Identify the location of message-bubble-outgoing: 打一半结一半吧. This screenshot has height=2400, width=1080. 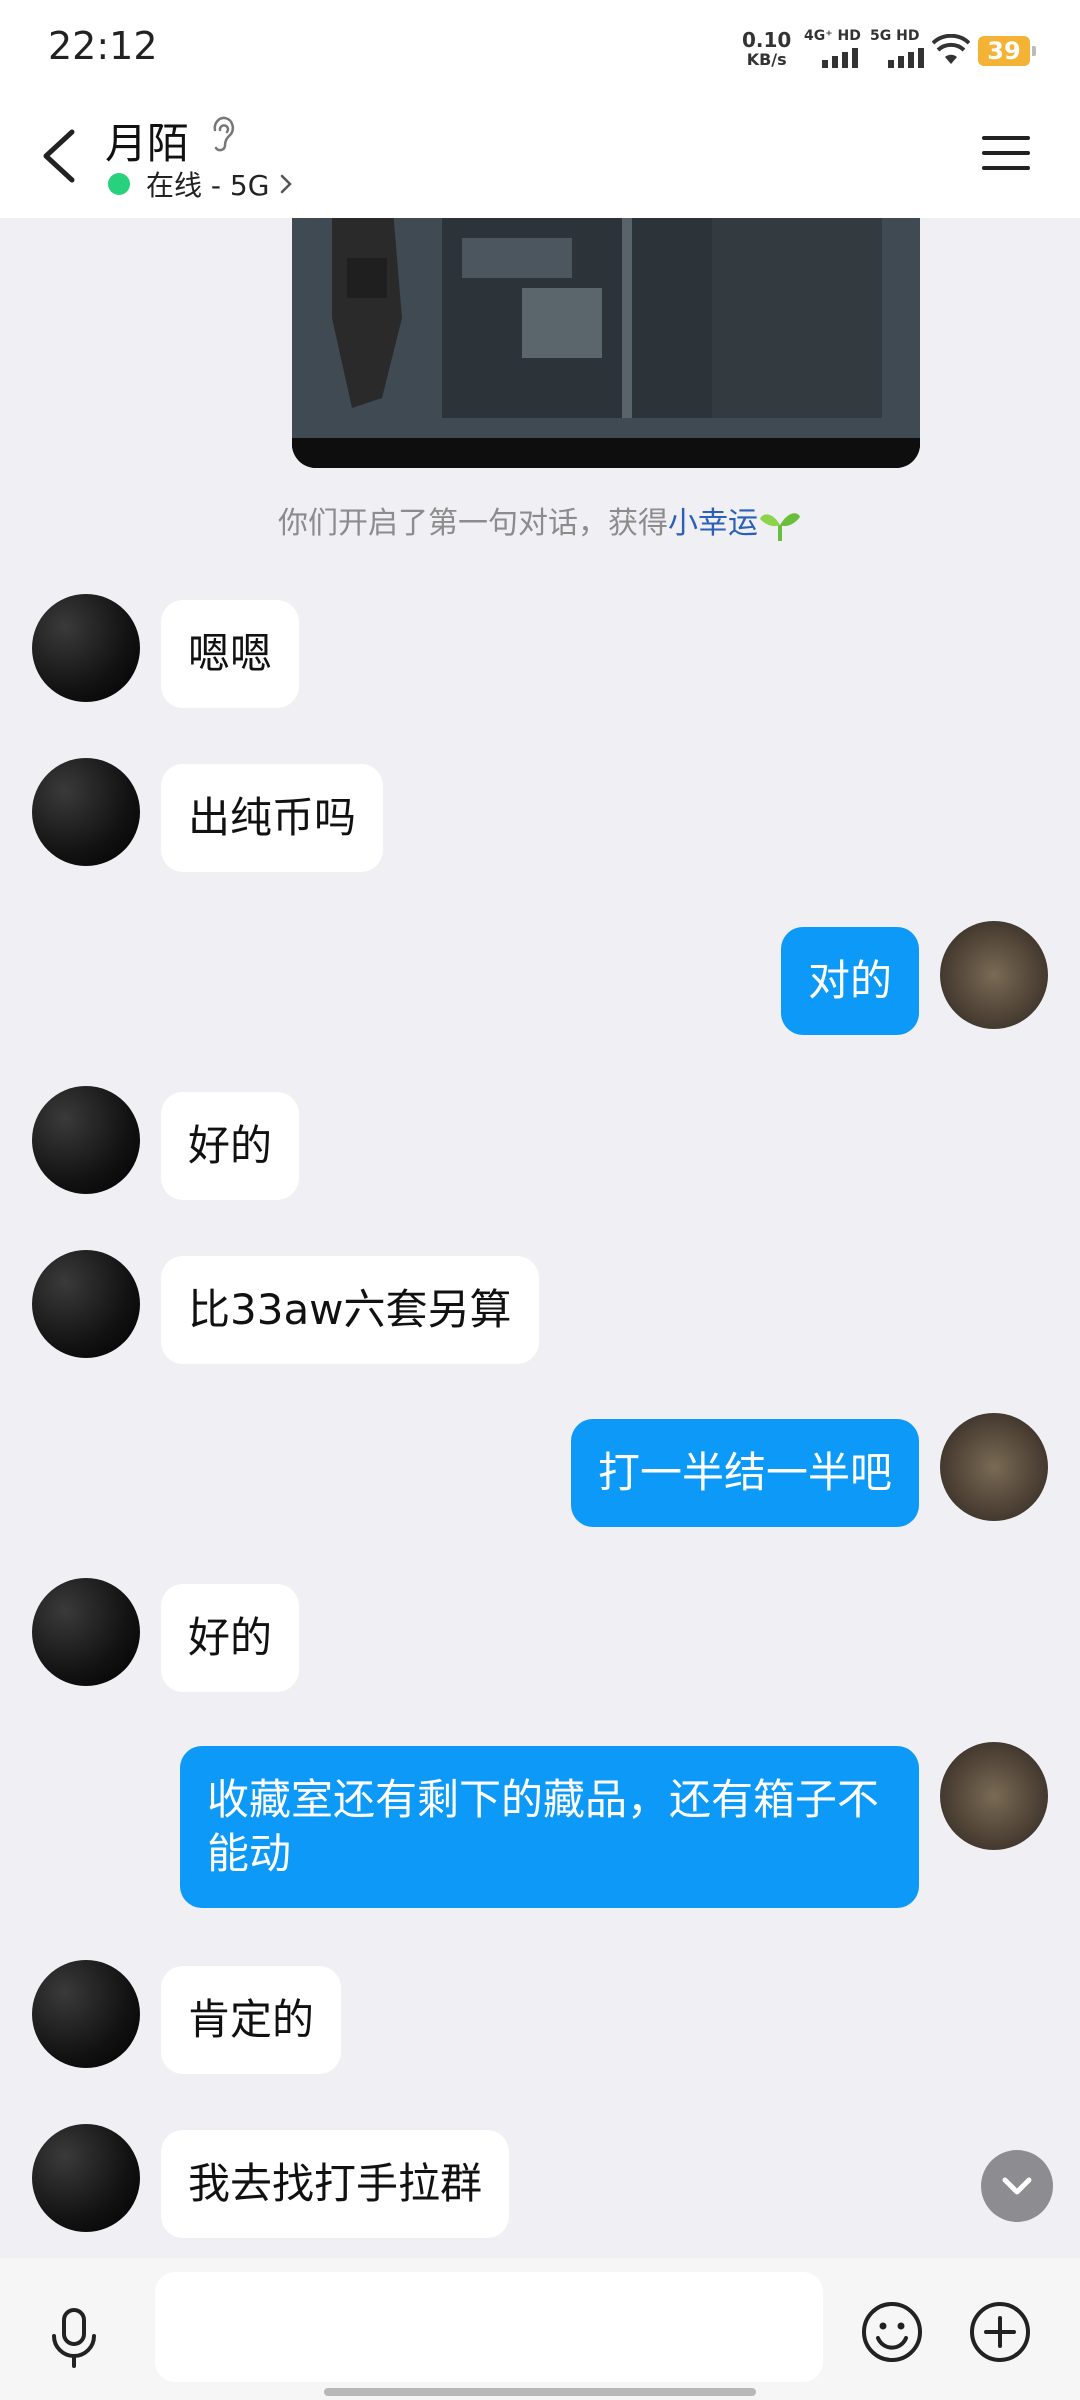
(744, 1473).